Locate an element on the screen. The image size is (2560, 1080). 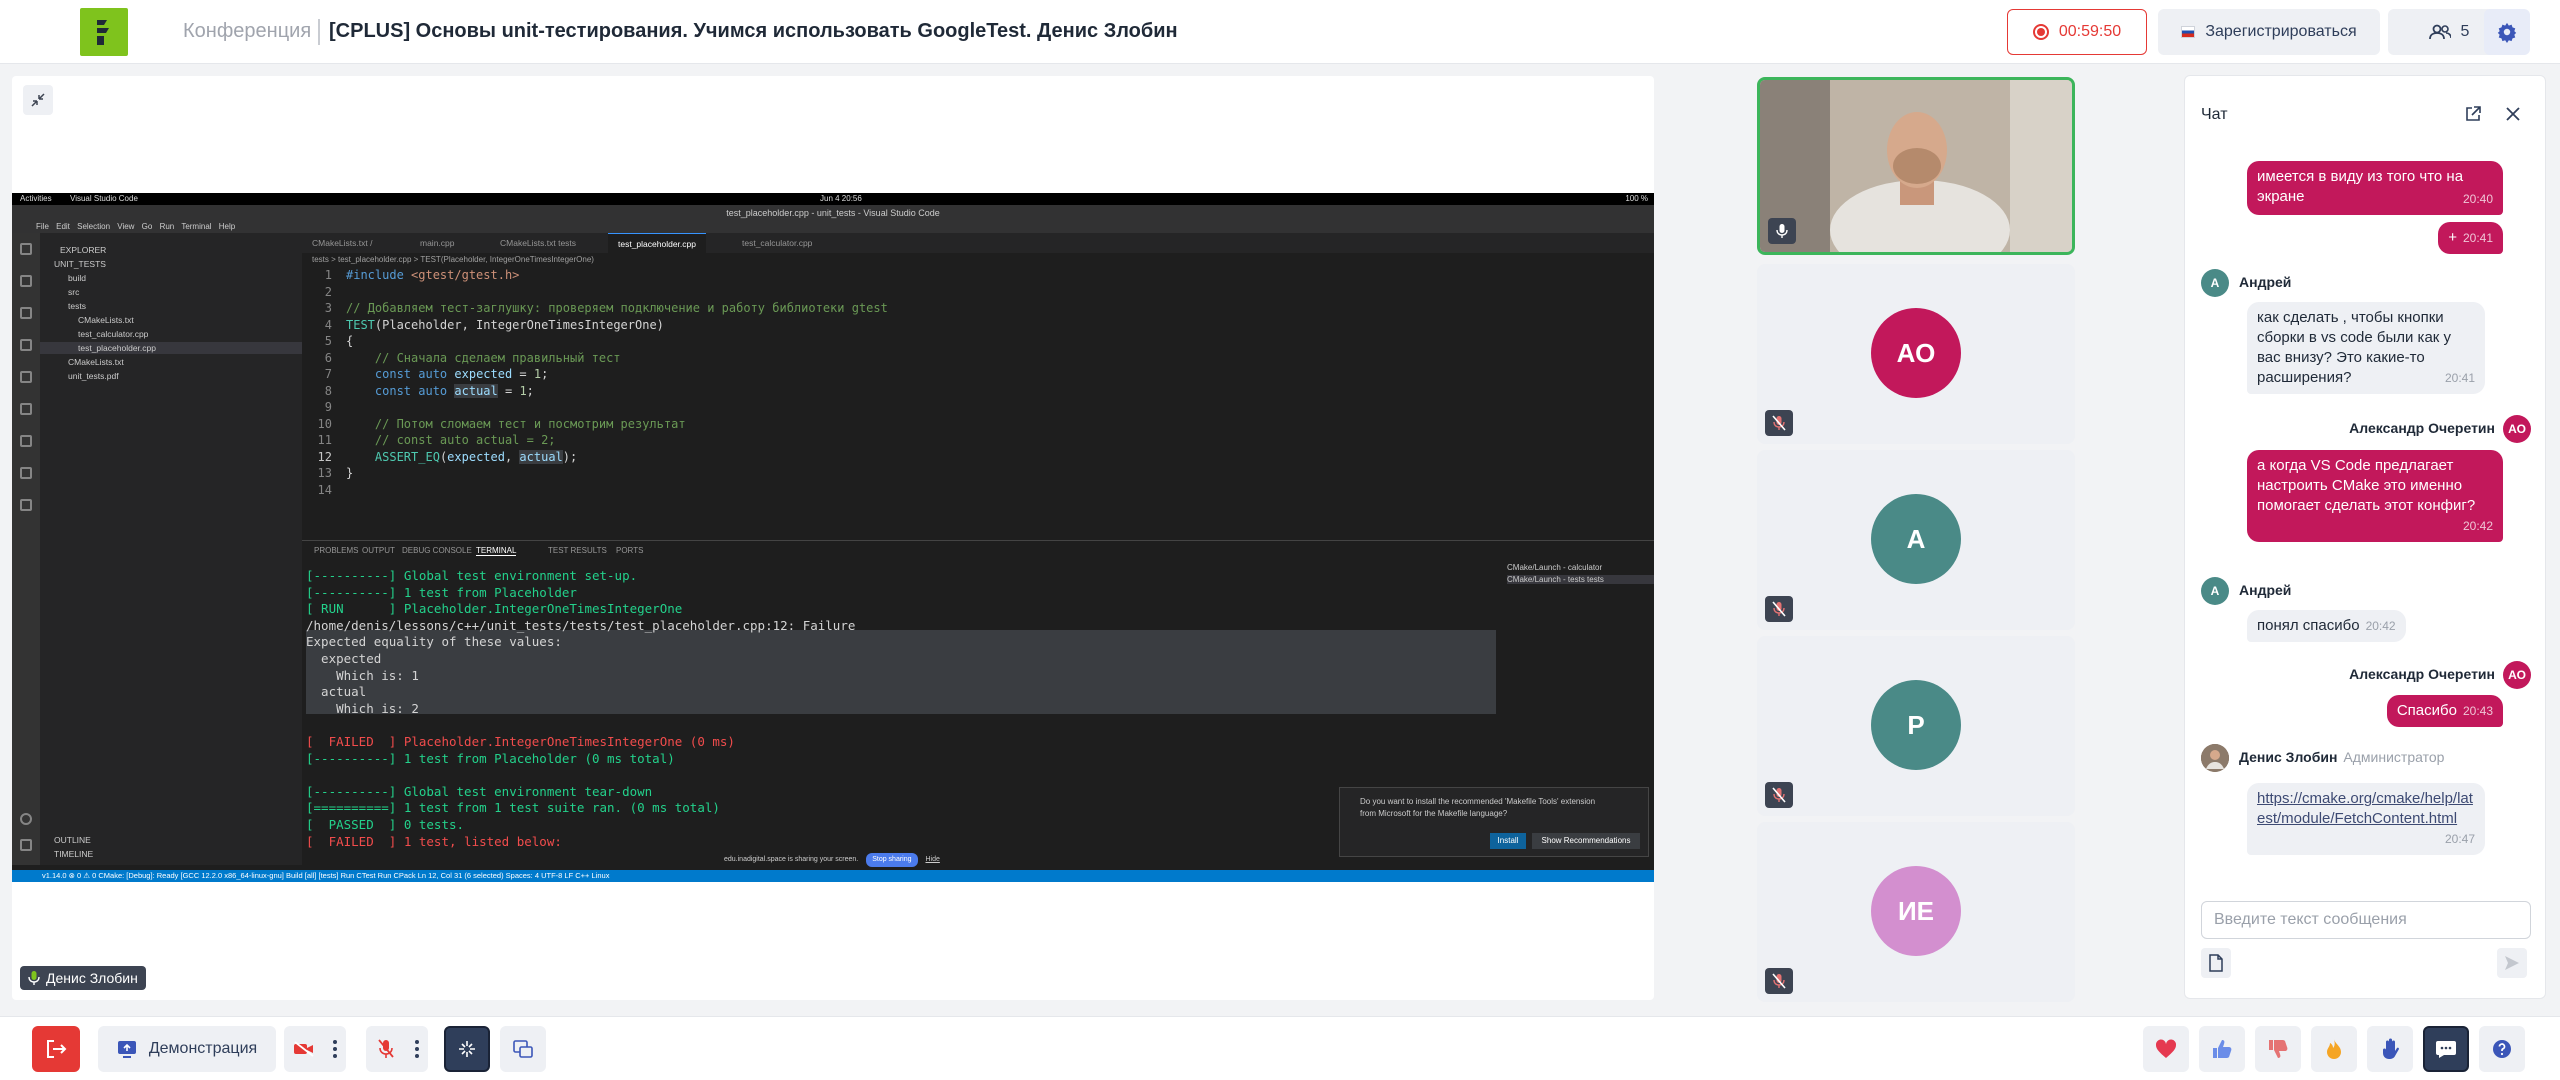
record-icon is located at coordinates (2040, 32).